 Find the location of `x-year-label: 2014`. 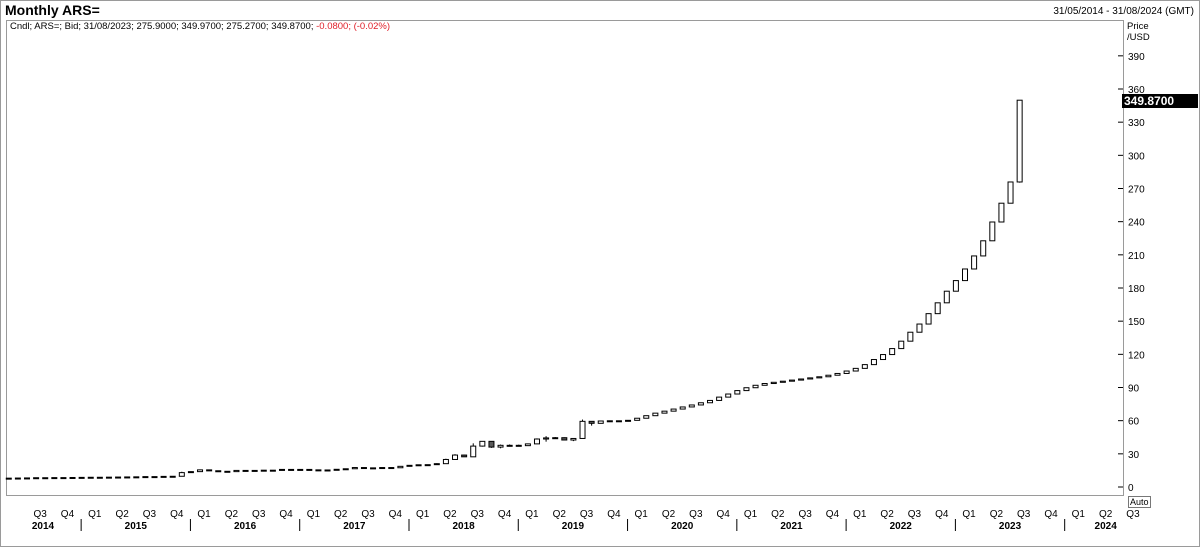

x-year-label: 2014 is located at coordinates (43, 526).